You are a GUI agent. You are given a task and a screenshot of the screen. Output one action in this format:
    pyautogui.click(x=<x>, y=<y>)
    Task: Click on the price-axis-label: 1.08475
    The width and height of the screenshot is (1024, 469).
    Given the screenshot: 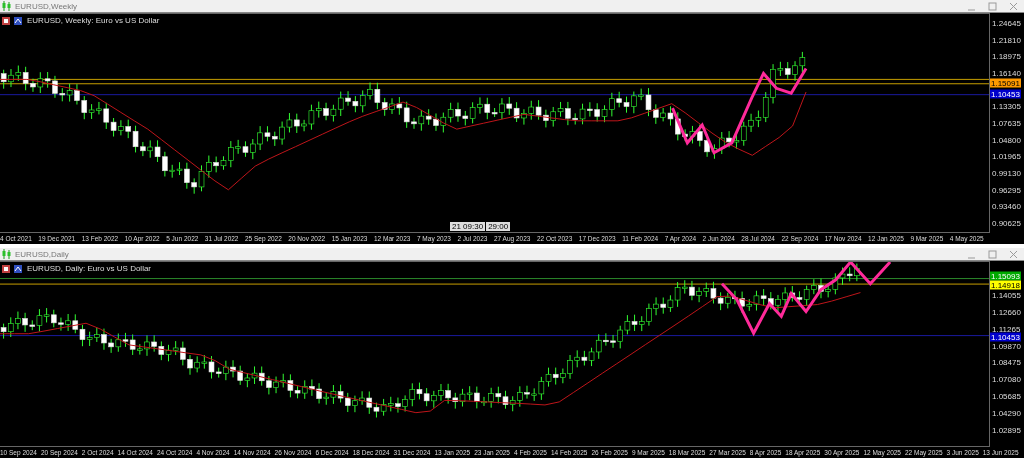 What is the action you would take?
    pyautogui.click(x=1006, y=362)
    